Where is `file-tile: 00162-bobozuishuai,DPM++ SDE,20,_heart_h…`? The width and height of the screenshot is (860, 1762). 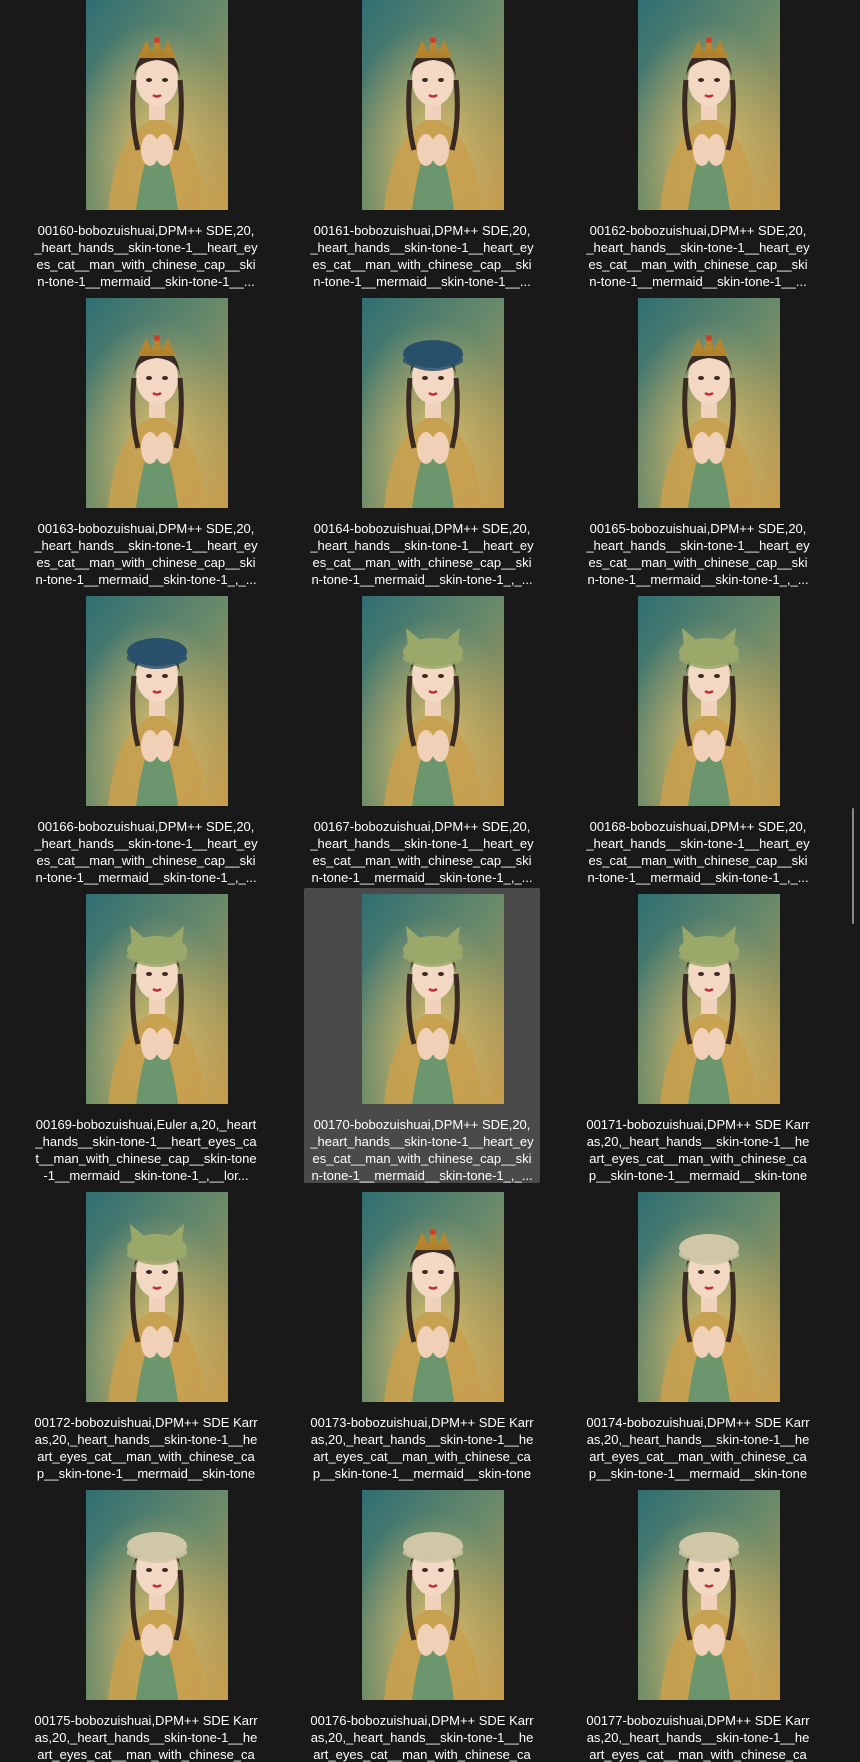
file-tile: 00162-bobozuishuai,DPM++ SDE,20,_heart_h… is located at coordinates (698, 144).